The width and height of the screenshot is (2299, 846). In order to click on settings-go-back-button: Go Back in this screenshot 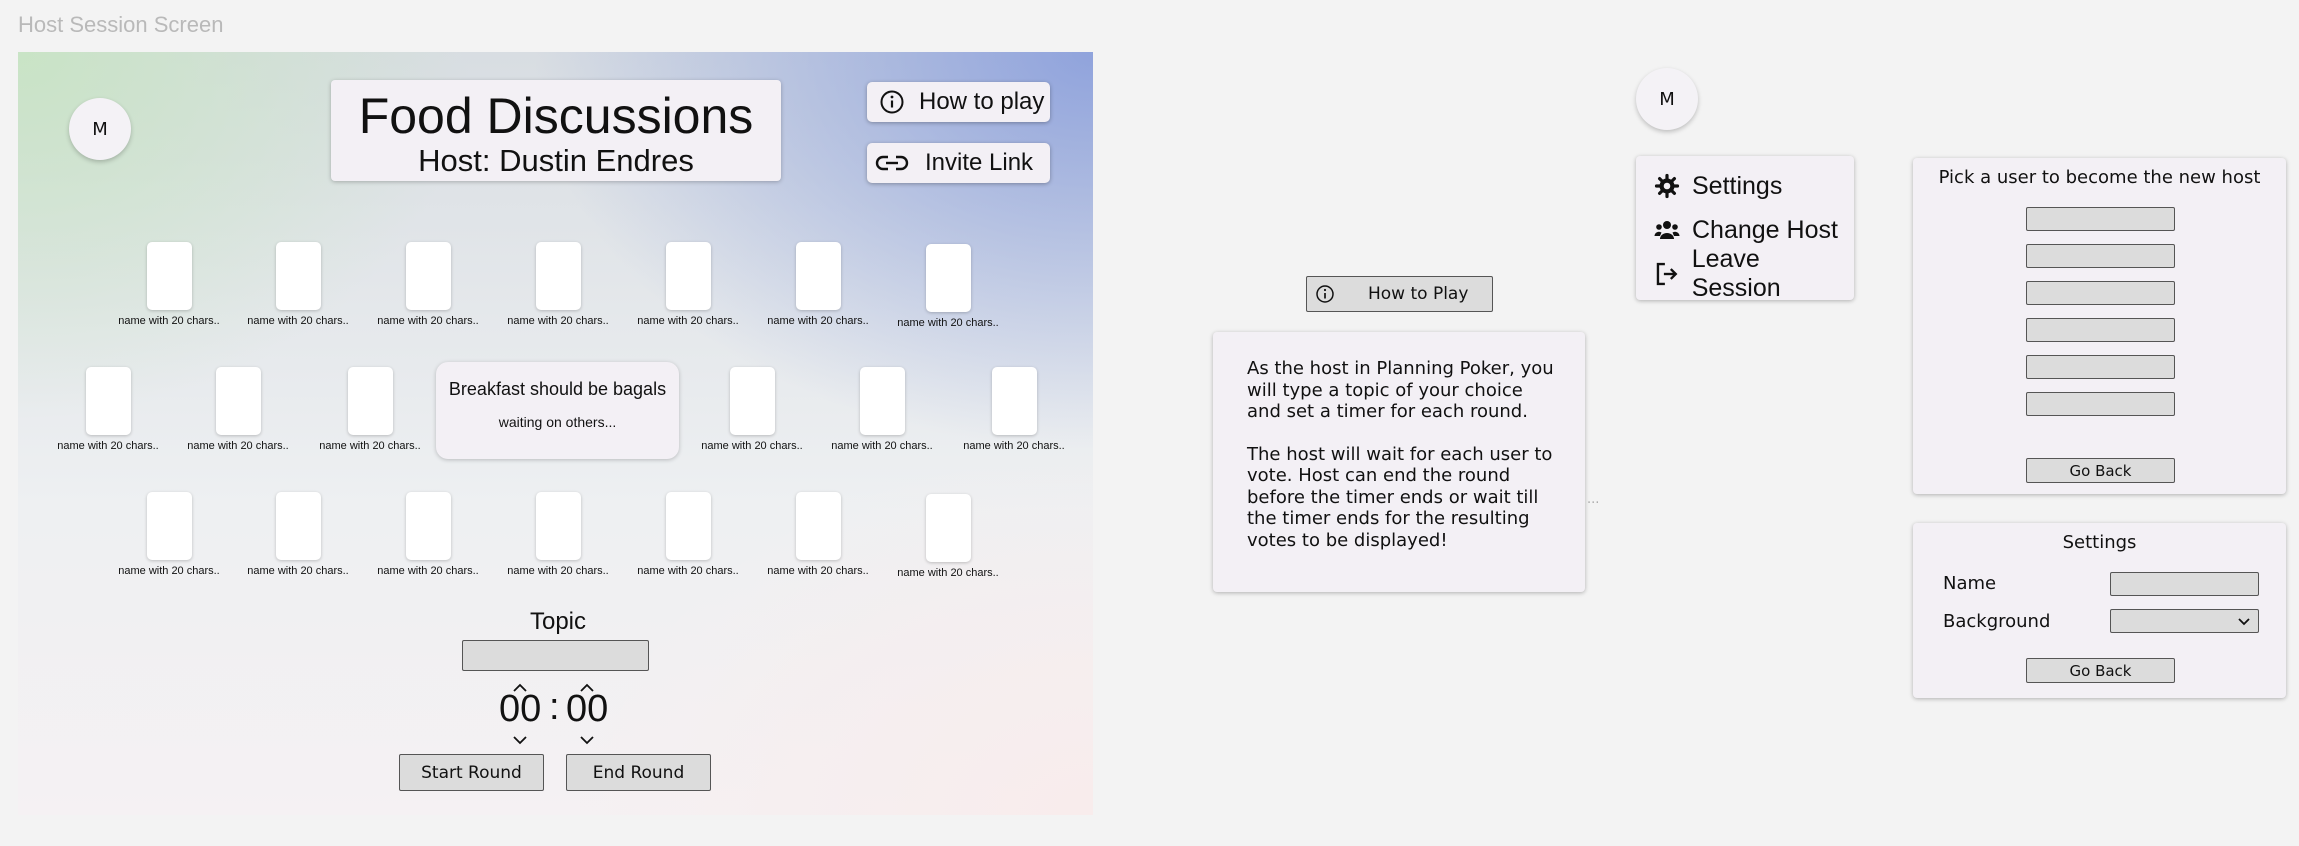, I will do `click(2100, 670)`.